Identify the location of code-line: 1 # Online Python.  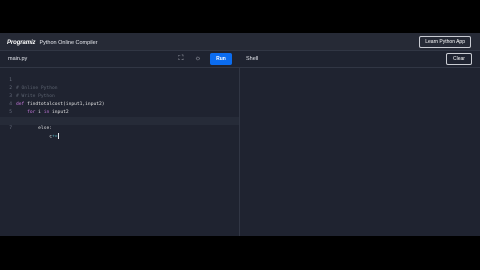
(119, 80).